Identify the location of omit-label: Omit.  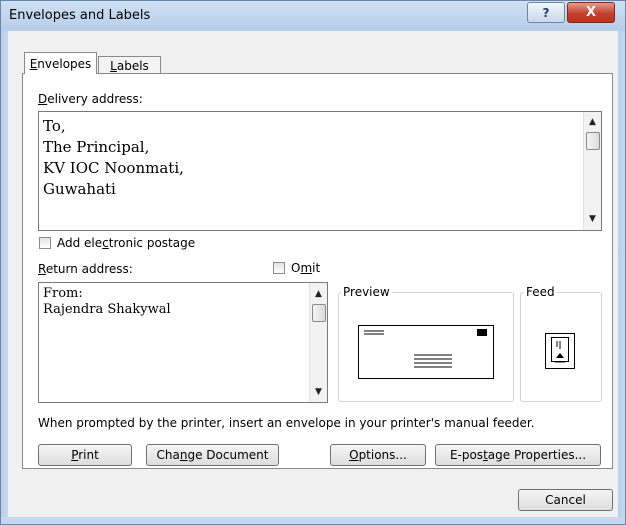
(306, 268).